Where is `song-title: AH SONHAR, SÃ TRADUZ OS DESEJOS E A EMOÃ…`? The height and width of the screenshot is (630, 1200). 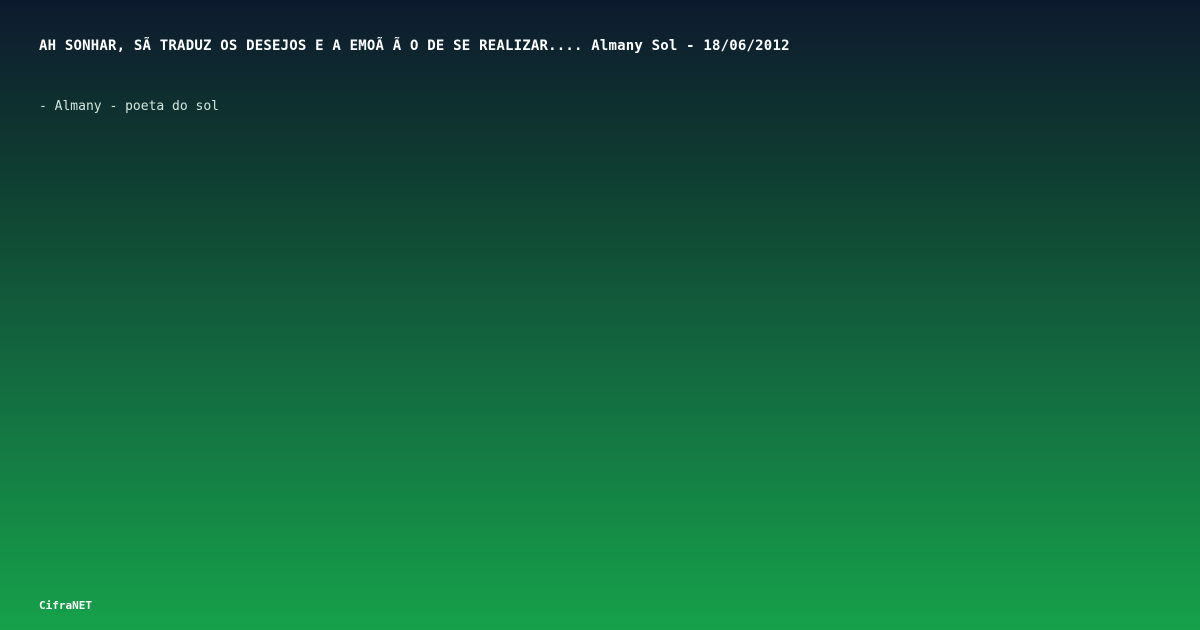
song-title: AH SONHAR, SÃ TRADUZ OS DESEJOS E A EMOÃ… is located at coordinates (414, 46).